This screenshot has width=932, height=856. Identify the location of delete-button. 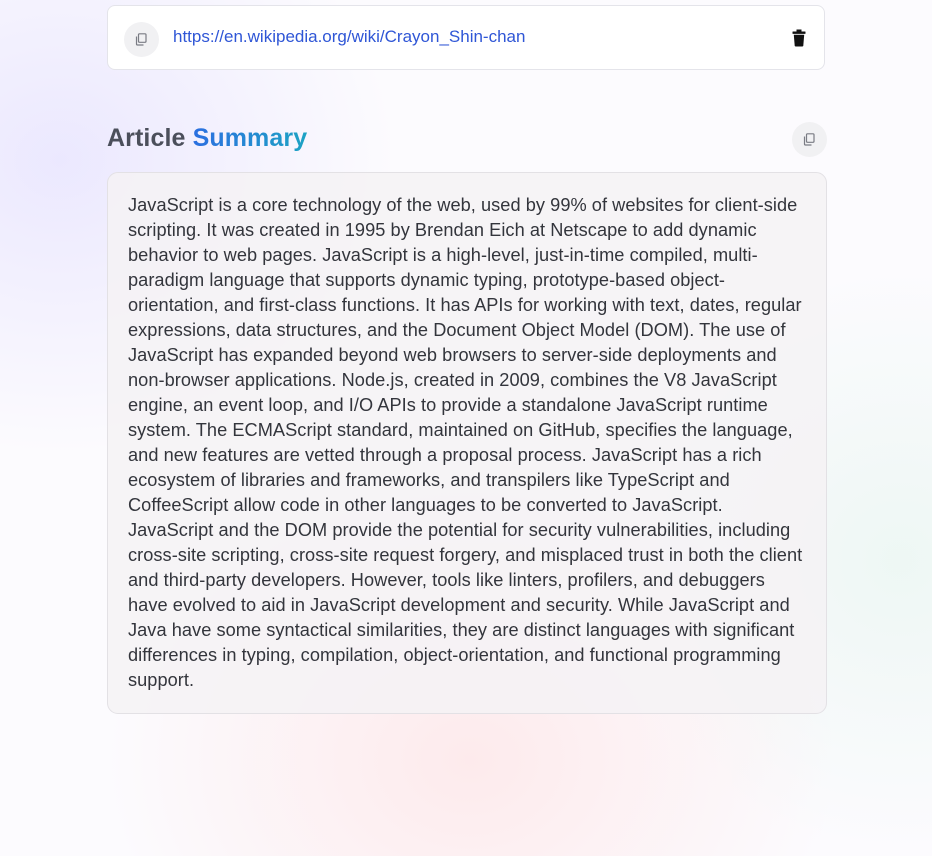
(799, 38).